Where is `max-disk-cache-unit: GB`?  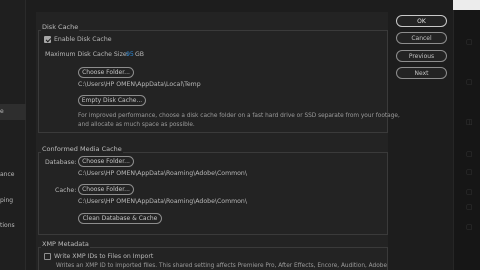
max-disk-cache-unit: GB is located at coordinates (140, 54).